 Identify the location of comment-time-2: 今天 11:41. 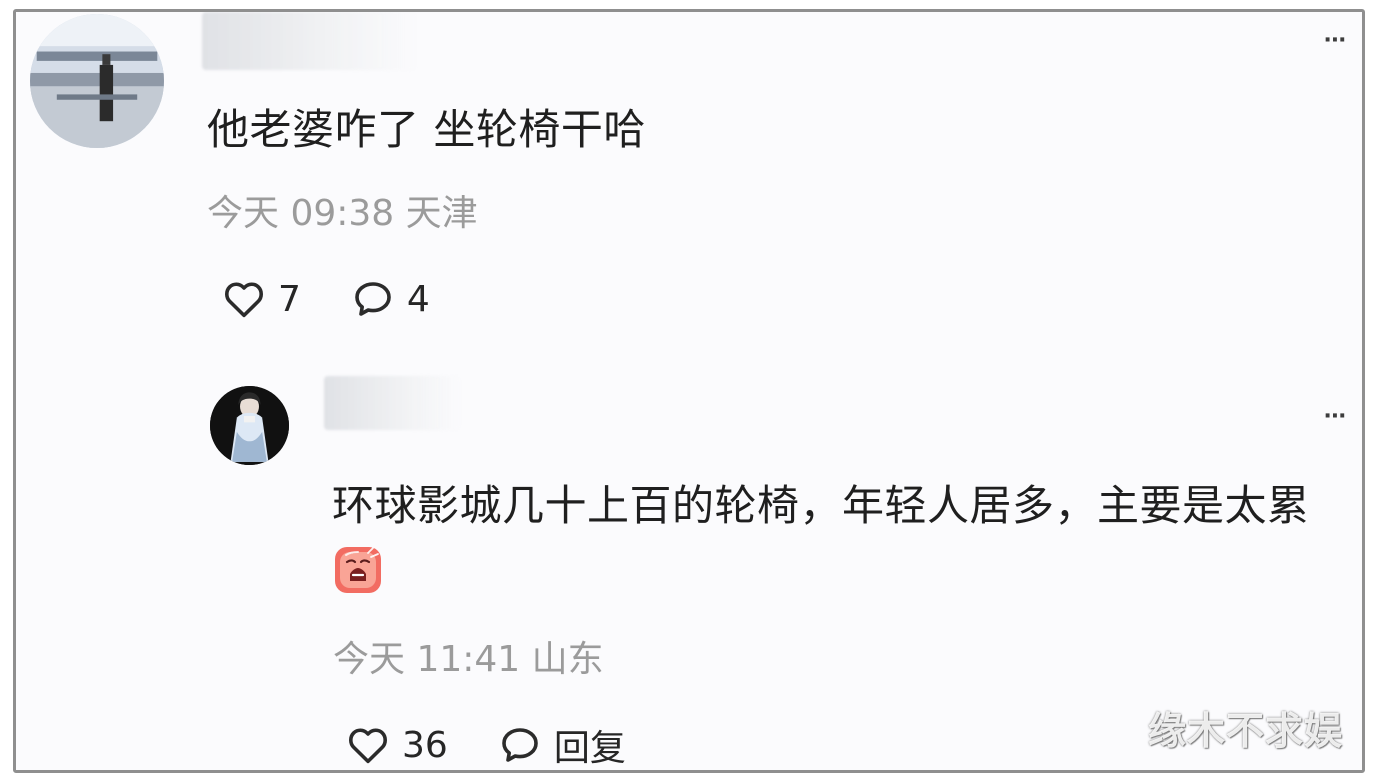
(427, 659).